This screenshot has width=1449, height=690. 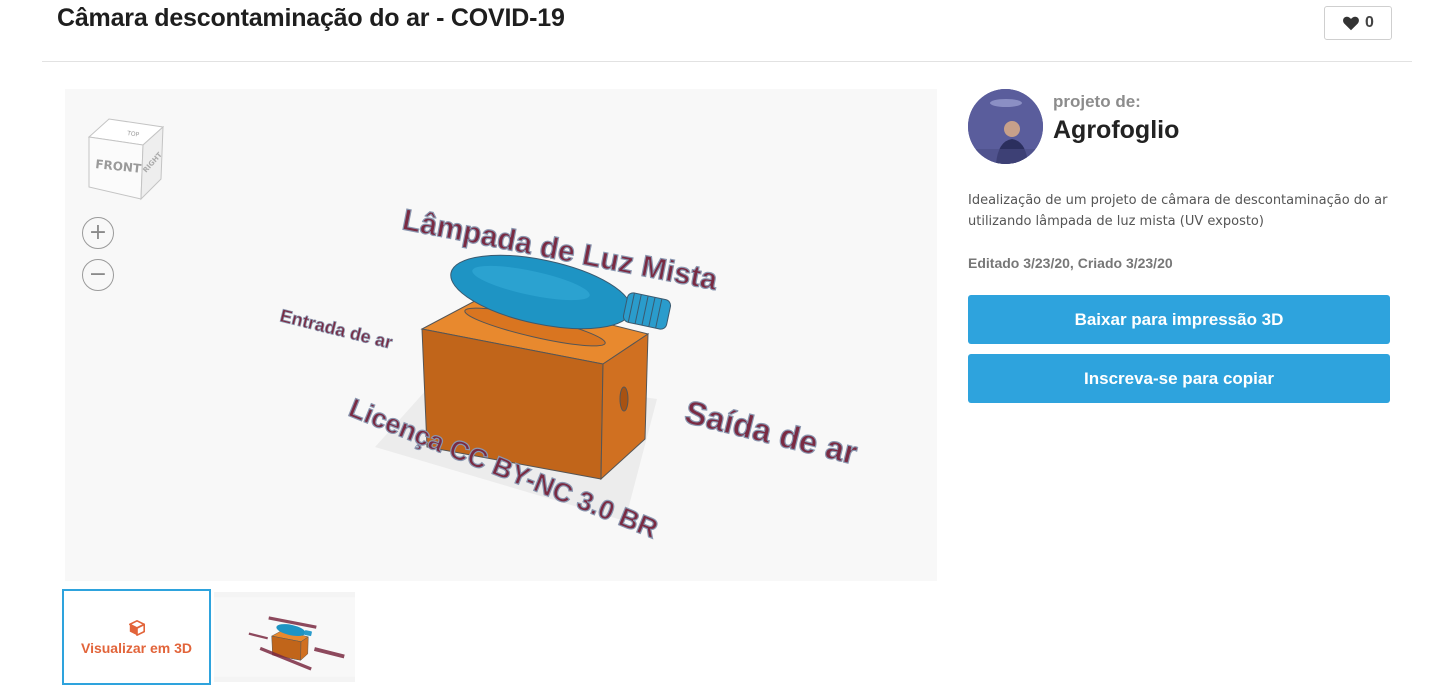 What do you see at coordinates (136, 627) in the screenshot?
I see `cube-icon` at bounding box center [136, 627].